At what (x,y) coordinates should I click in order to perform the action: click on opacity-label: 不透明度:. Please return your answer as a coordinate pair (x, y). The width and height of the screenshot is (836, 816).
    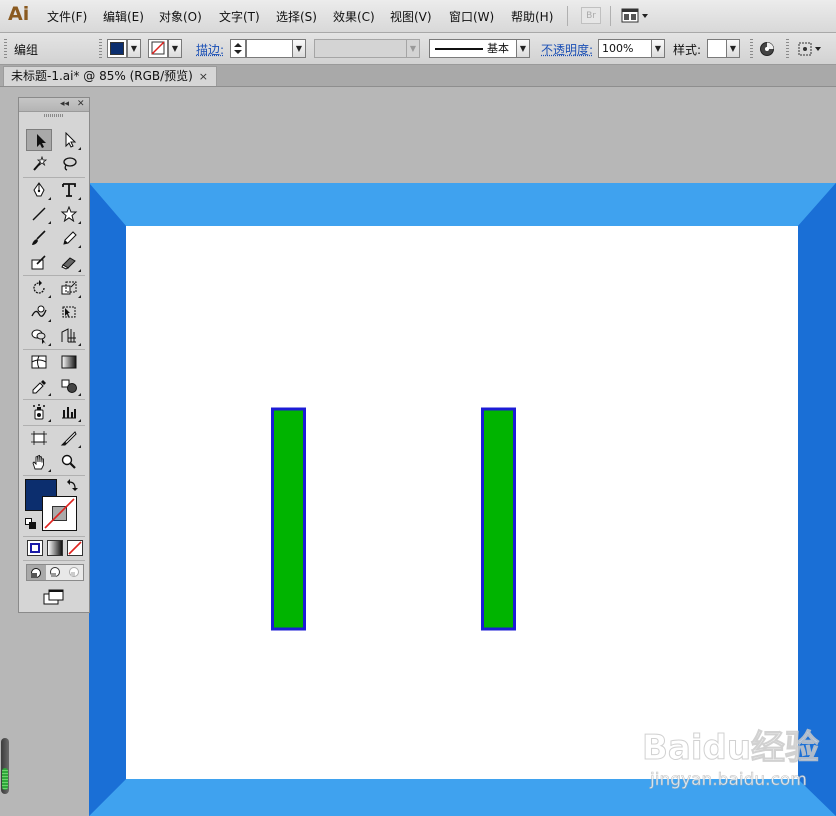
    Looking at the image, I should click on (567, 49).